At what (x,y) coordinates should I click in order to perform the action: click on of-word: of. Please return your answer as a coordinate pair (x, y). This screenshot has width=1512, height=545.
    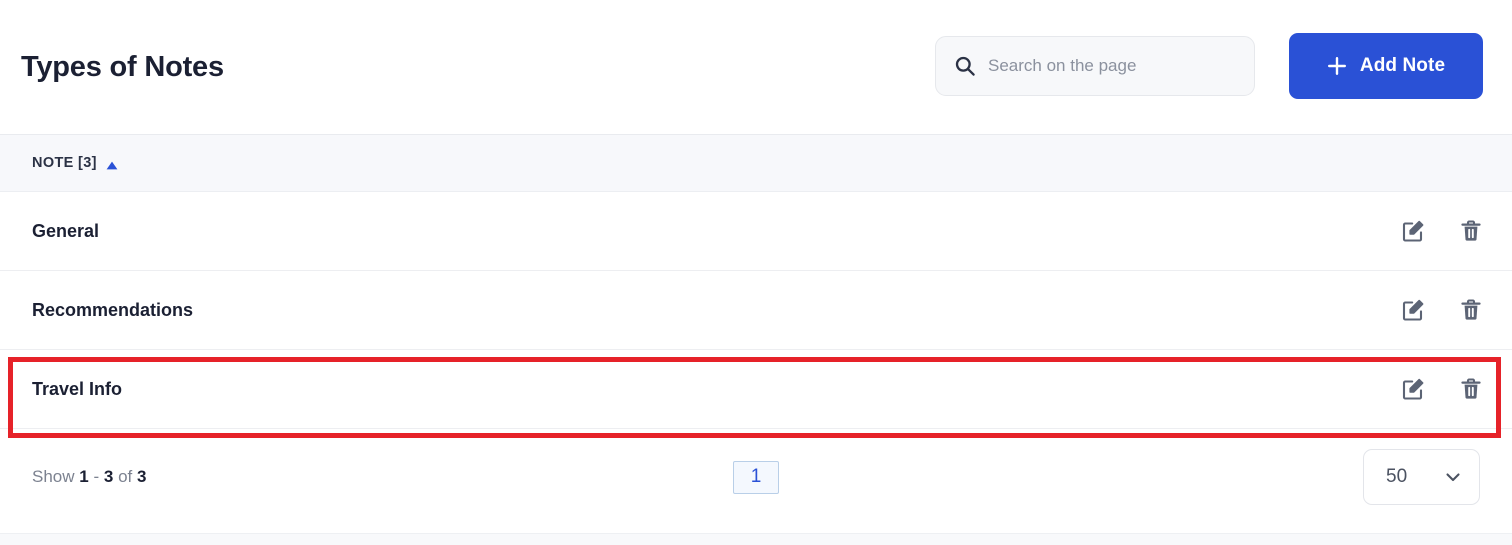
    Looking at the image, I should click on (125, 476).